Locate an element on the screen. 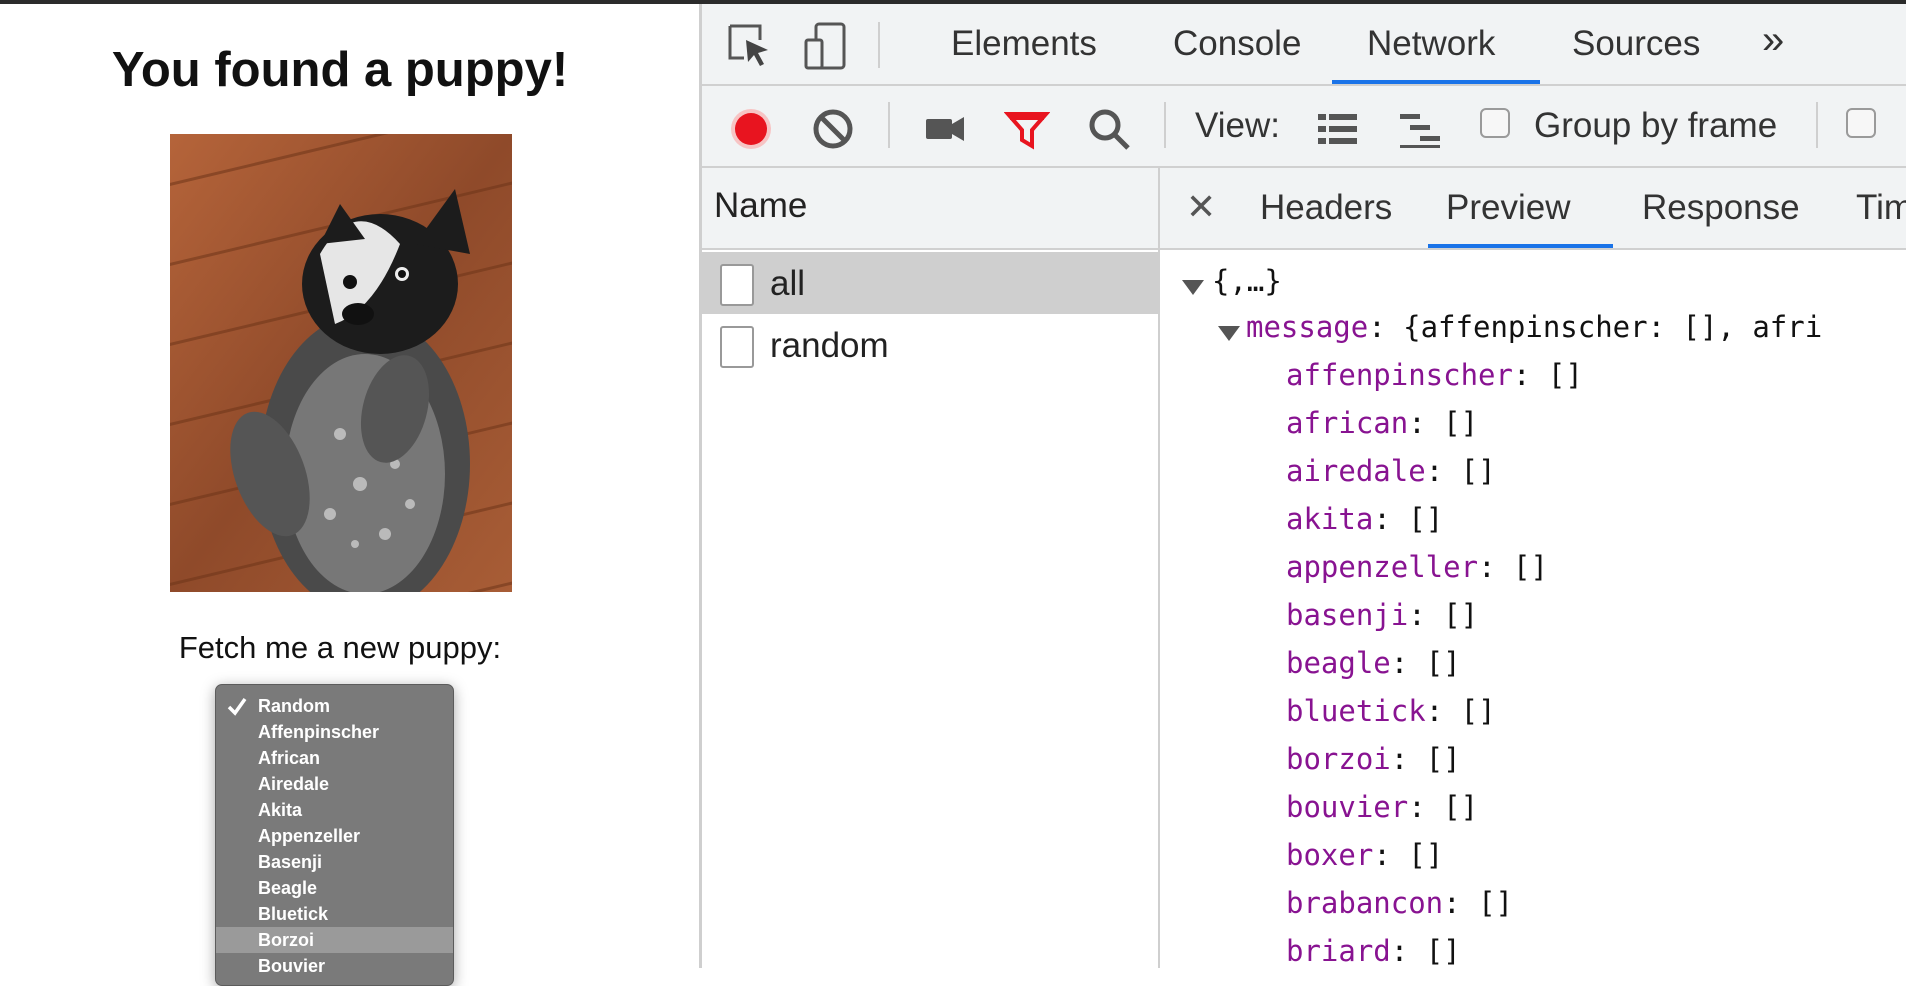  dropdown-option: African is located at coordinates (334, 758).